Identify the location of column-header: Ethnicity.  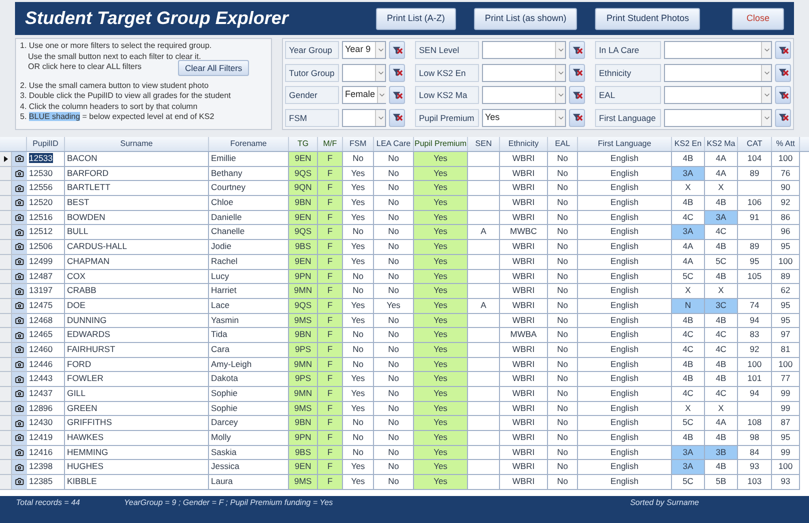
(524, 144).